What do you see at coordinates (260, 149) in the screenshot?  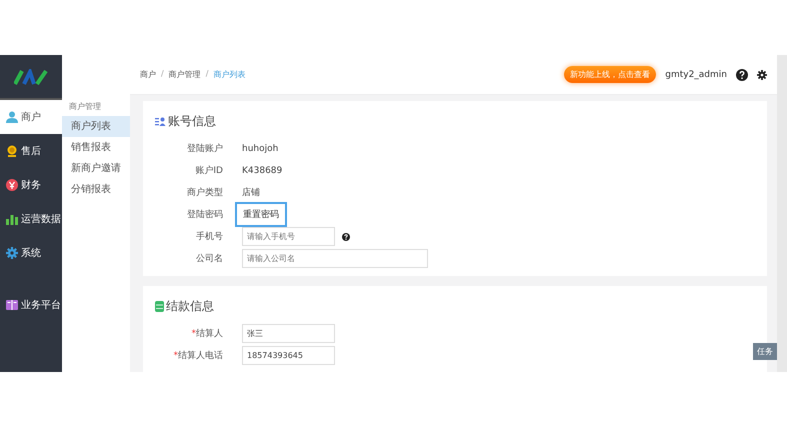 I see `field-value: huhojoh` at bounding box center [260, 149].